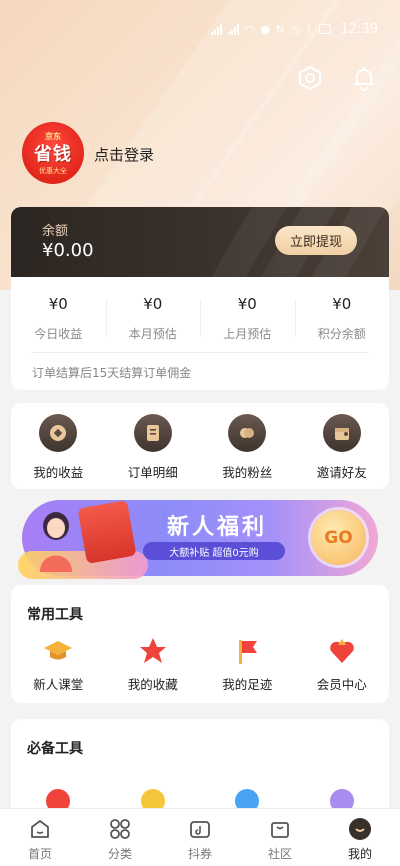  What do you see at coordinates (247, 334) in the screenshot?
I see `earnings-label: 上月预估` at bounding box center [247, 334].